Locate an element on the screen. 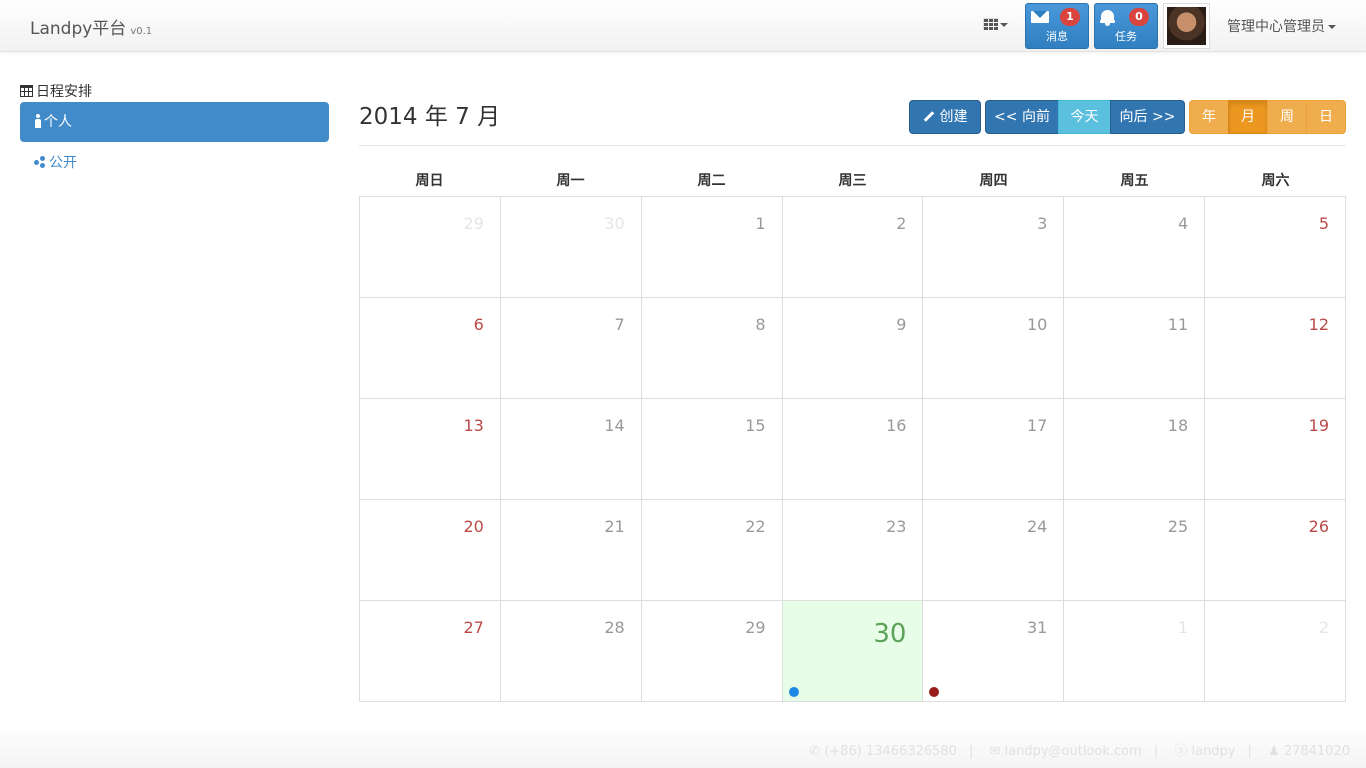 This screenshot has width=1366, height=768. day-cell: 5 is located at coordinates (1276, 247).